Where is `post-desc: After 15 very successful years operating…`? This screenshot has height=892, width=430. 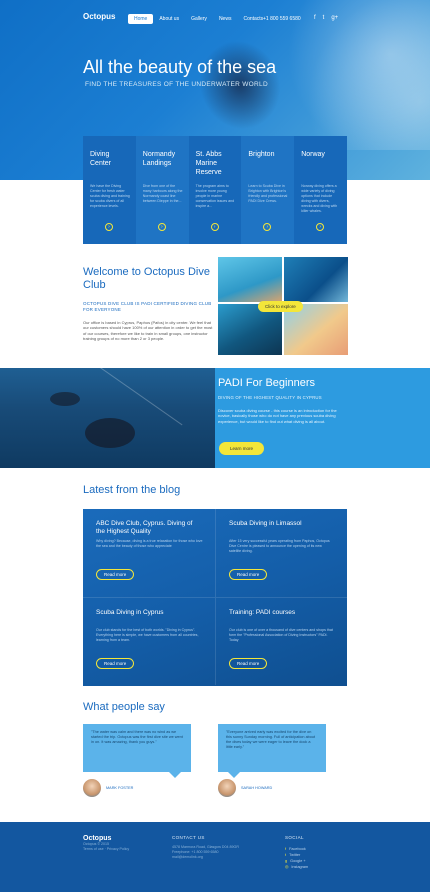
post-desc: After 15 very successful years operating… is located at coordinates (279, 546).